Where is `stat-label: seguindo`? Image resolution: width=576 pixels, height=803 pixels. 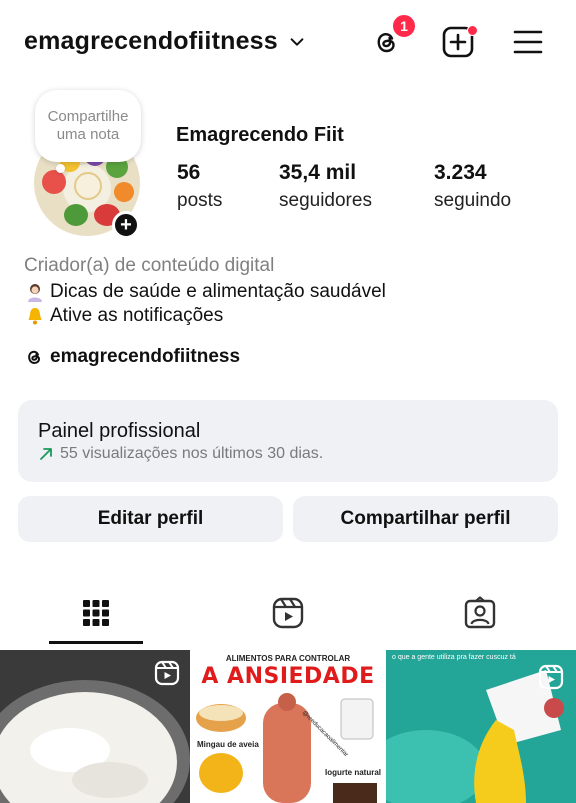
stat-label: seguindo is located at coordinates (473, 200).